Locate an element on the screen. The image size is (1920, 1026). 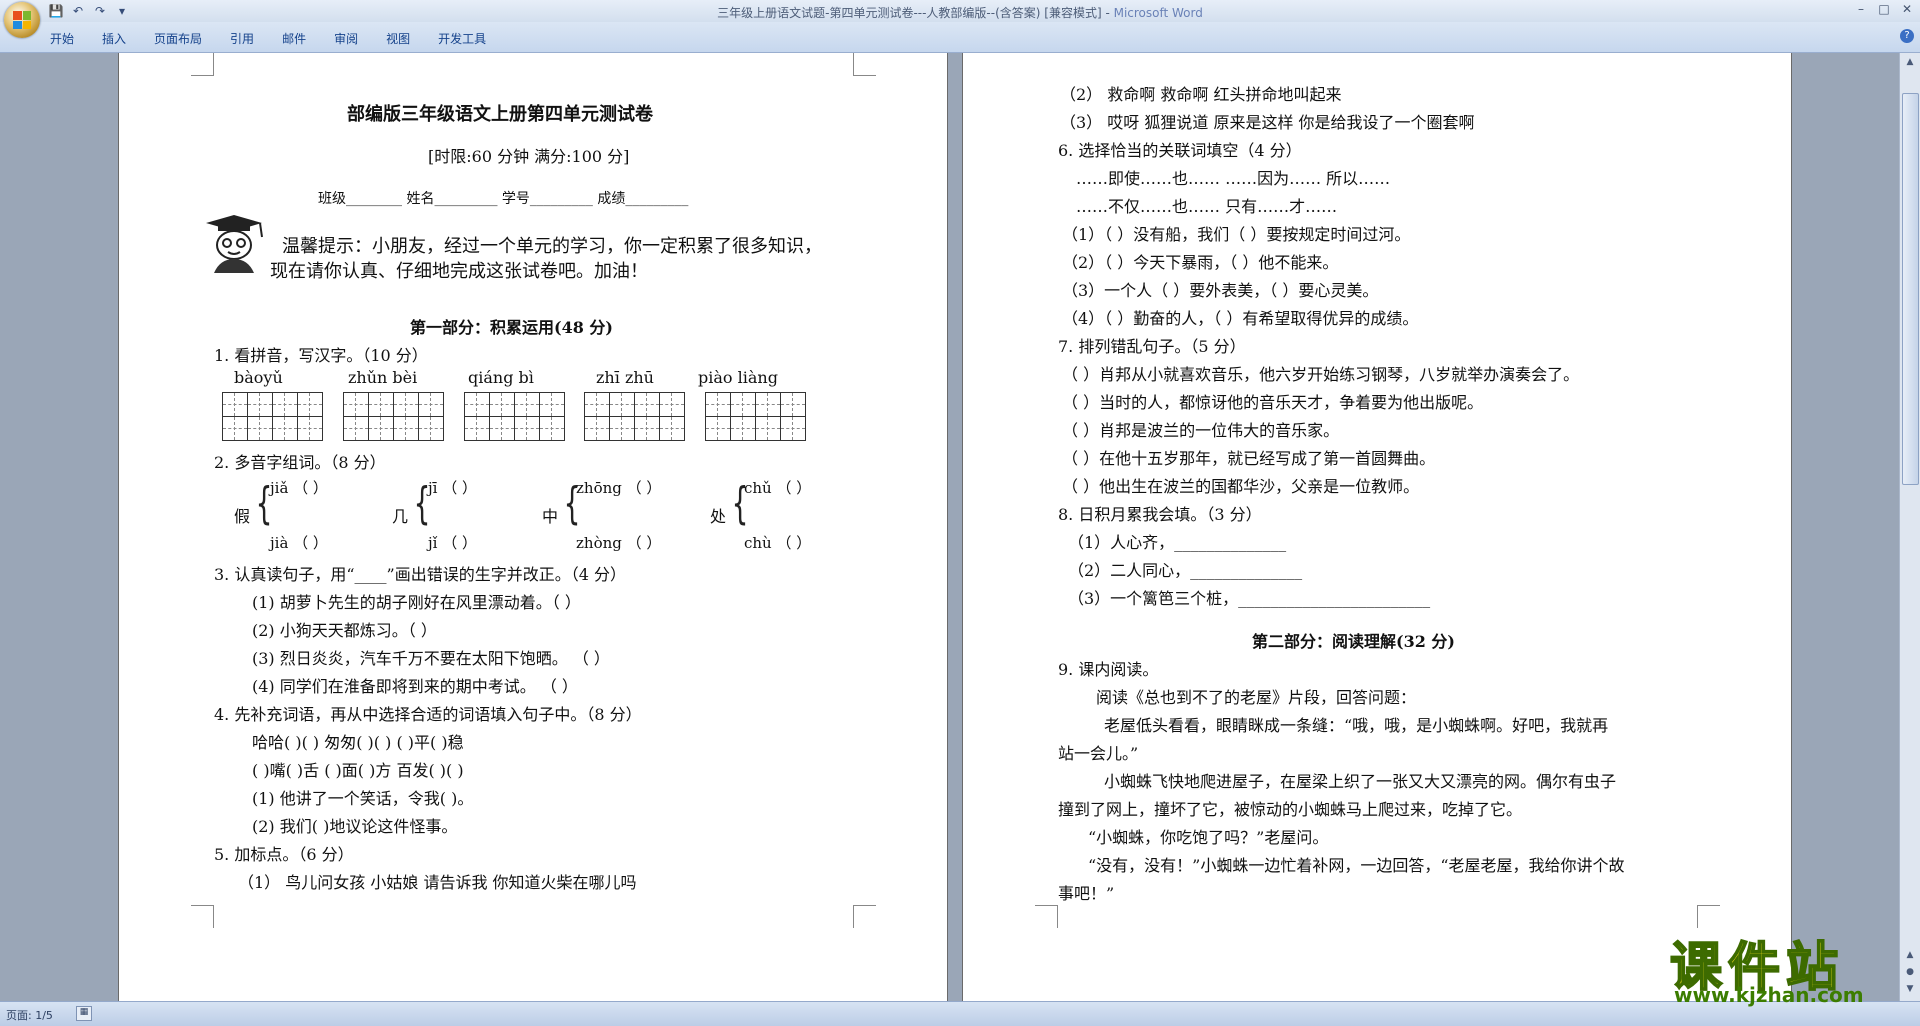
tab-page-layout: 页面布局 is located at coordinates (178, 38).